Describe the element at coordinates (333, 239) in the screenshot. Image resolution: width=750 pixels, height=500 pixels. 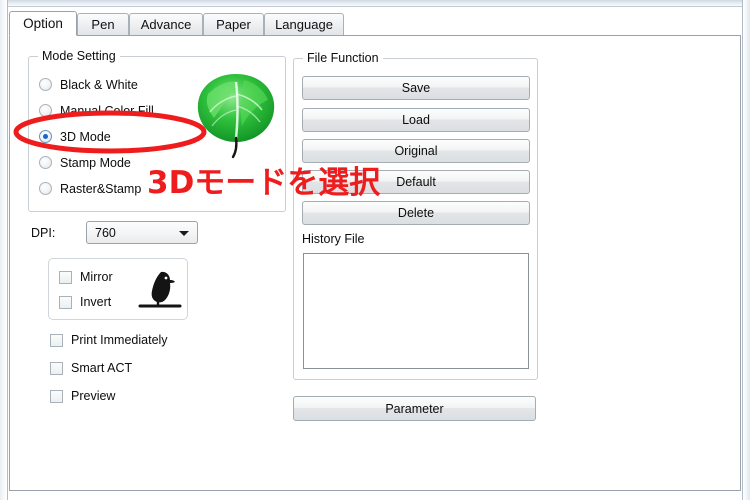
I see `history-file-label: History File` at that location.